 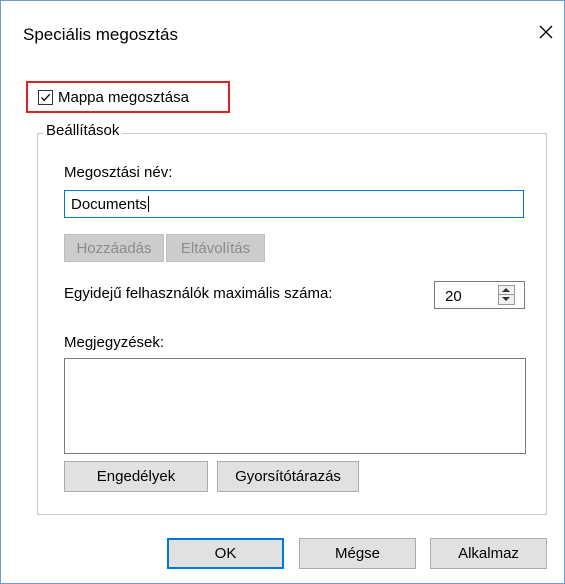 What do you see at coordinates (215, 248) in the screenshot?
I see `remove-button: Eltávolítás` at bounding box center [215, 248].